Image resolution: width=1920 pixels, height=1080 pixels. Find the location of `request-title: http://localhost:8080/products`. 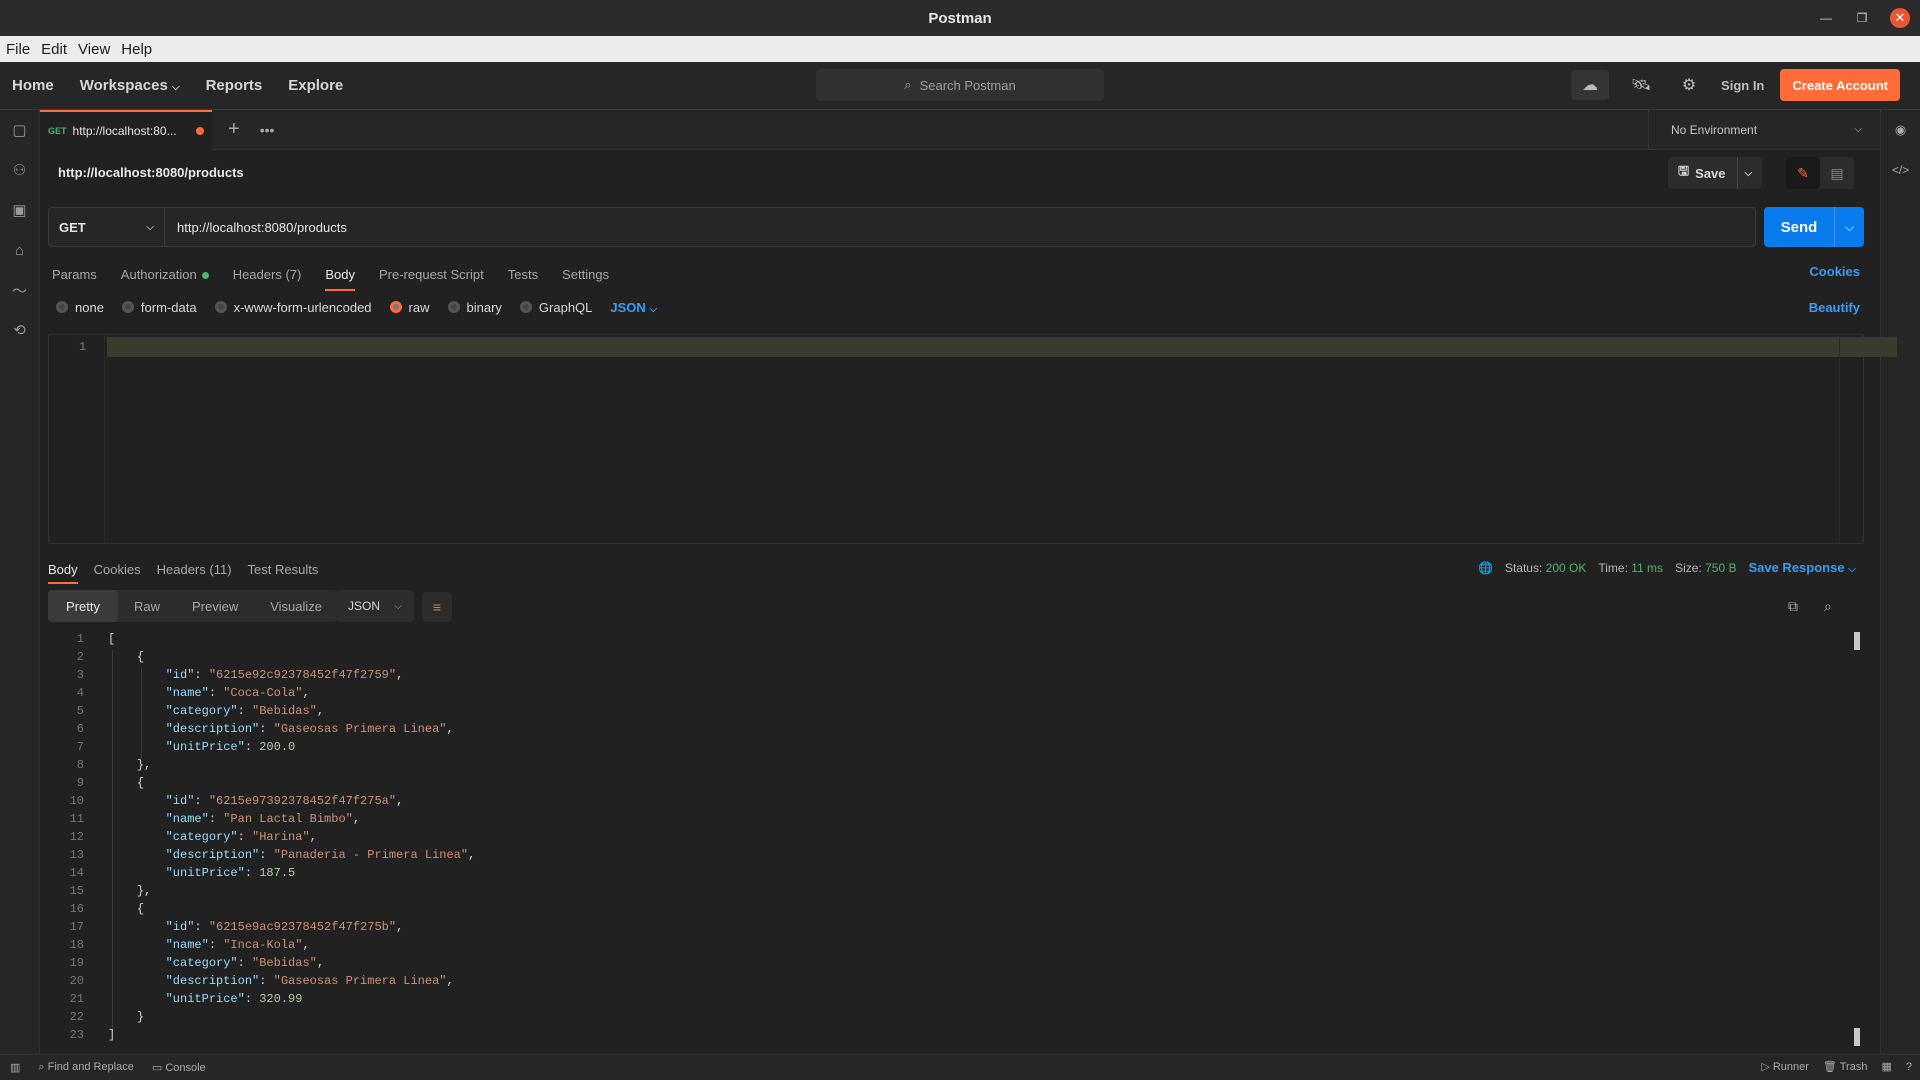

request-title: http://localhost:8080/products is located at coordinates (151, 172).